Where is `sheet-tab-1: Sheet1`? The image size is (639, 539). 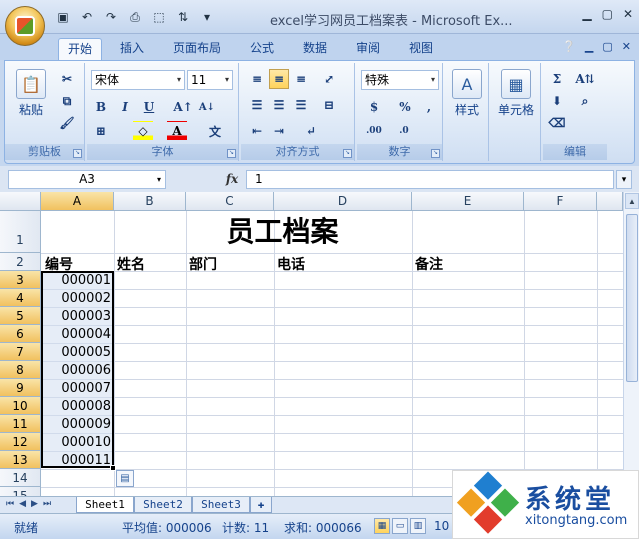 sheet-tab-1: Sheet1 is located at coordinates (105, 505).